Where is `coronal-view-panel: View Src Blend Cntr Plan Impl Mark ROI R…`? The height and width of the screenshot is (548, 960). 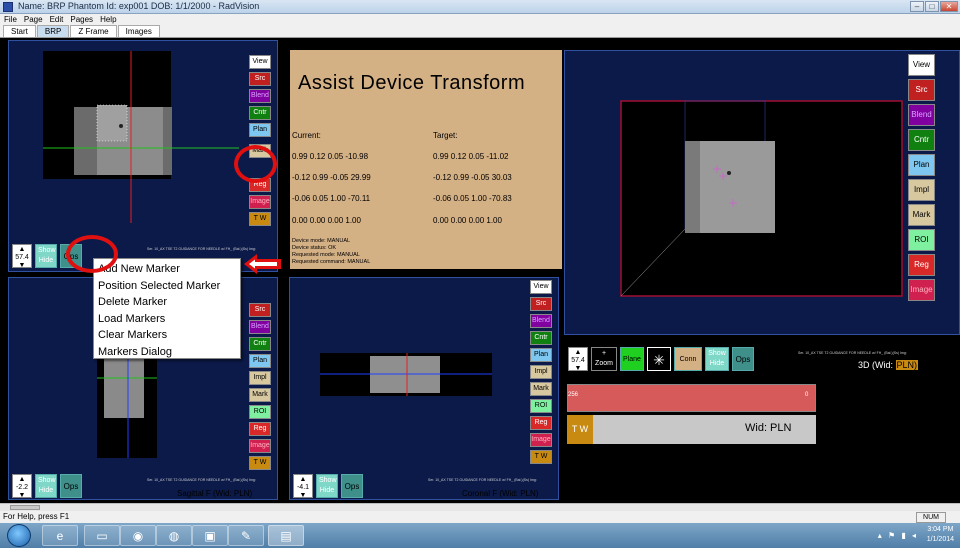 coronal-view-panel: View Src Blend Cntr Plan Impl Mark ROI R… is located at coordinates (424, 388).